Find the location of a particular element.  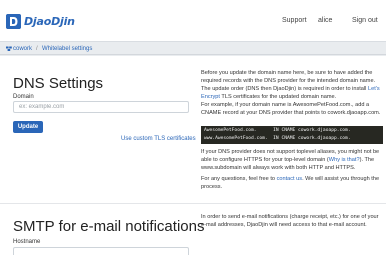

hostname-label: Hostname is located at coordinates (27, 242).